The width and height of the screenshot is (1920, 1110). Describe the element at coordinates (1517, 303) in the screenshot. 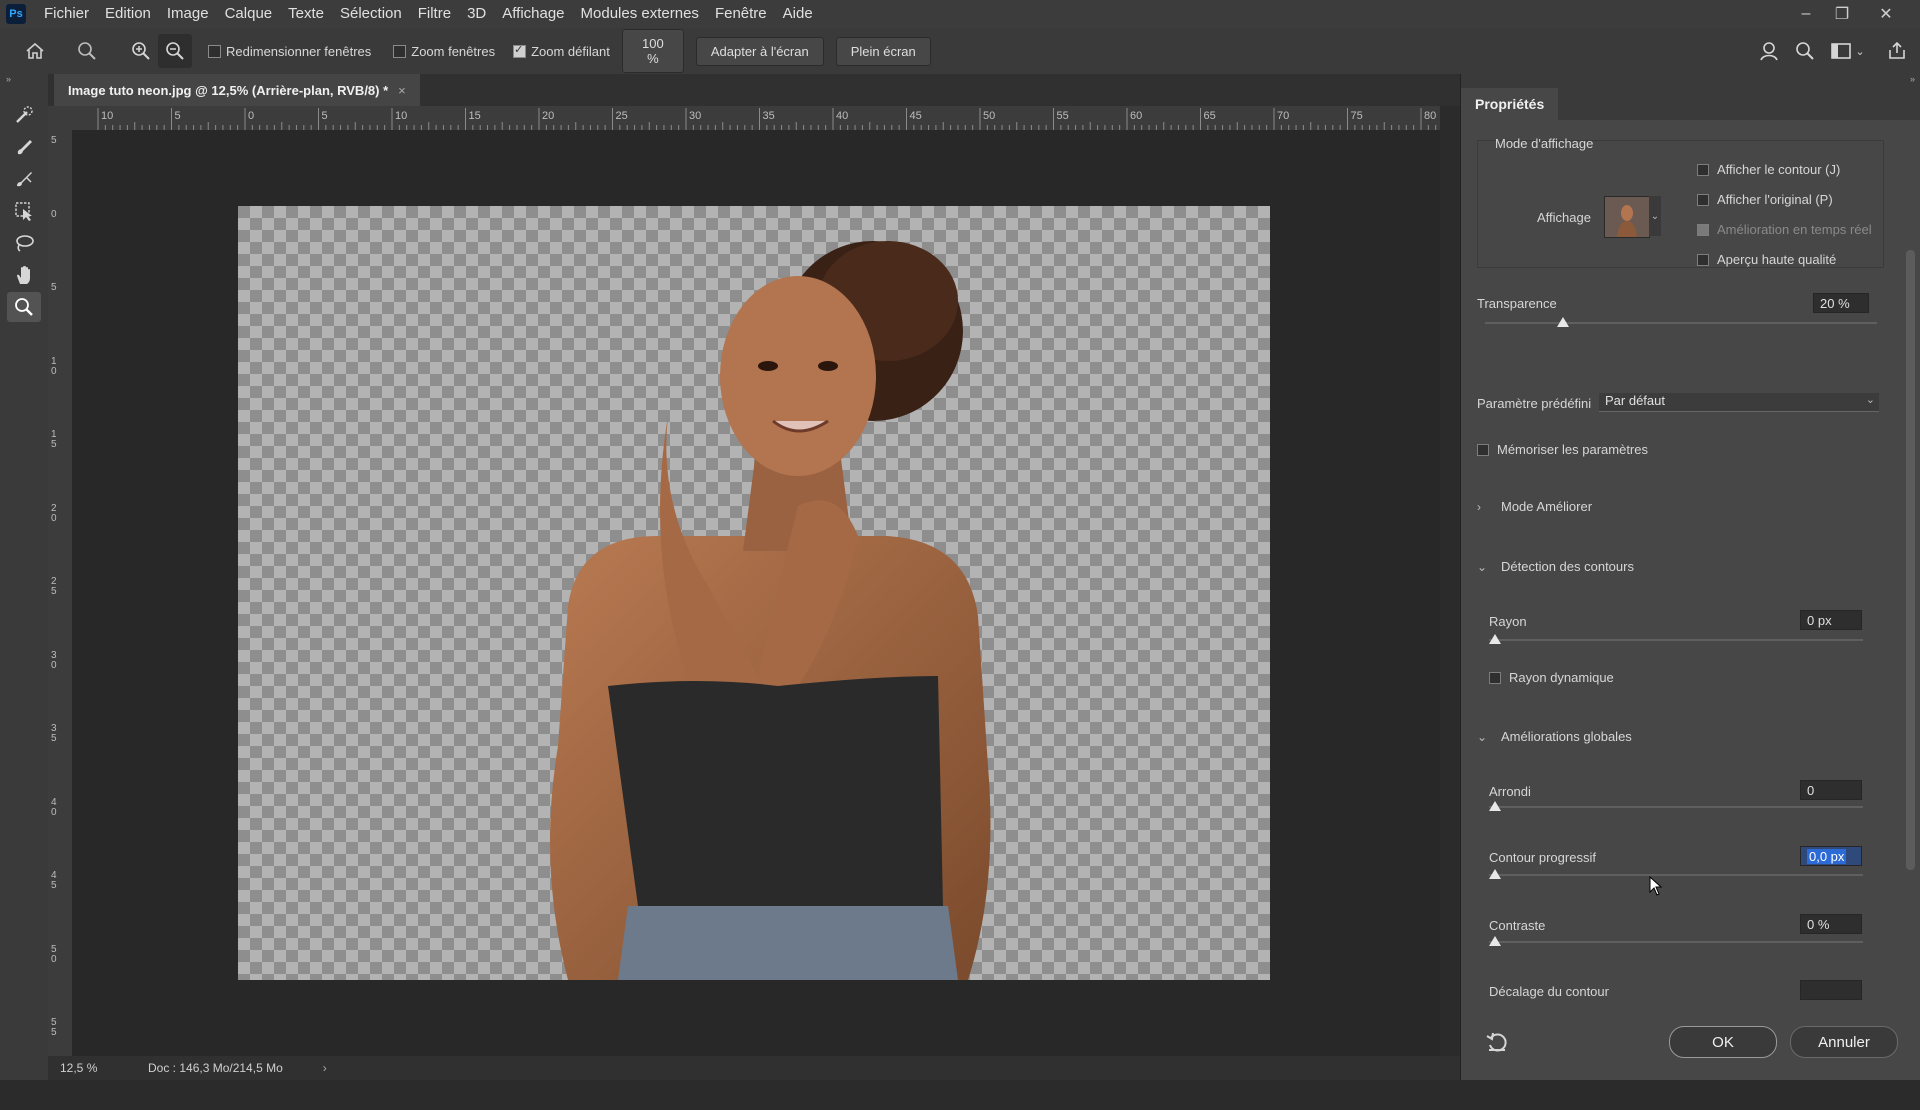

I see `transparency-label: Transparence` at that location.